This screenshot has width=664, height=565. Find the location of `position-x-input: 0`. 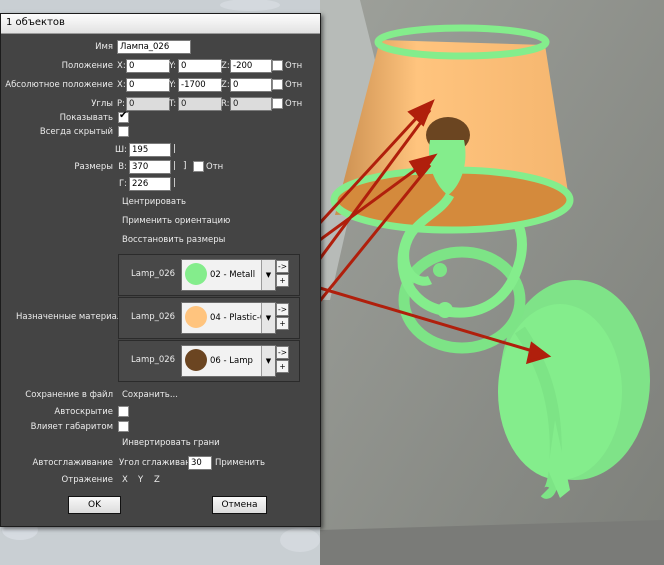

position-x-input: 0 is located at coordinates (148, 66).